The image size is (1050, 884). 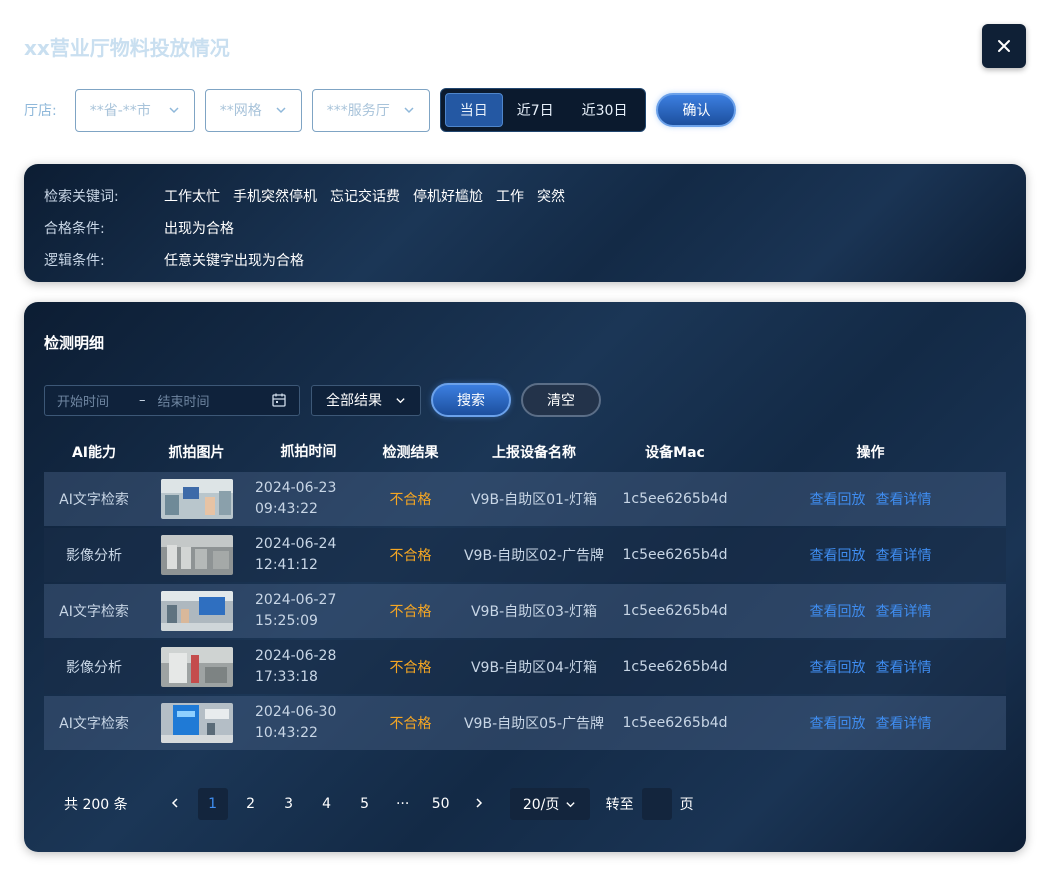 I want to click on page-button-50: 50, so click(x=441, y=804).